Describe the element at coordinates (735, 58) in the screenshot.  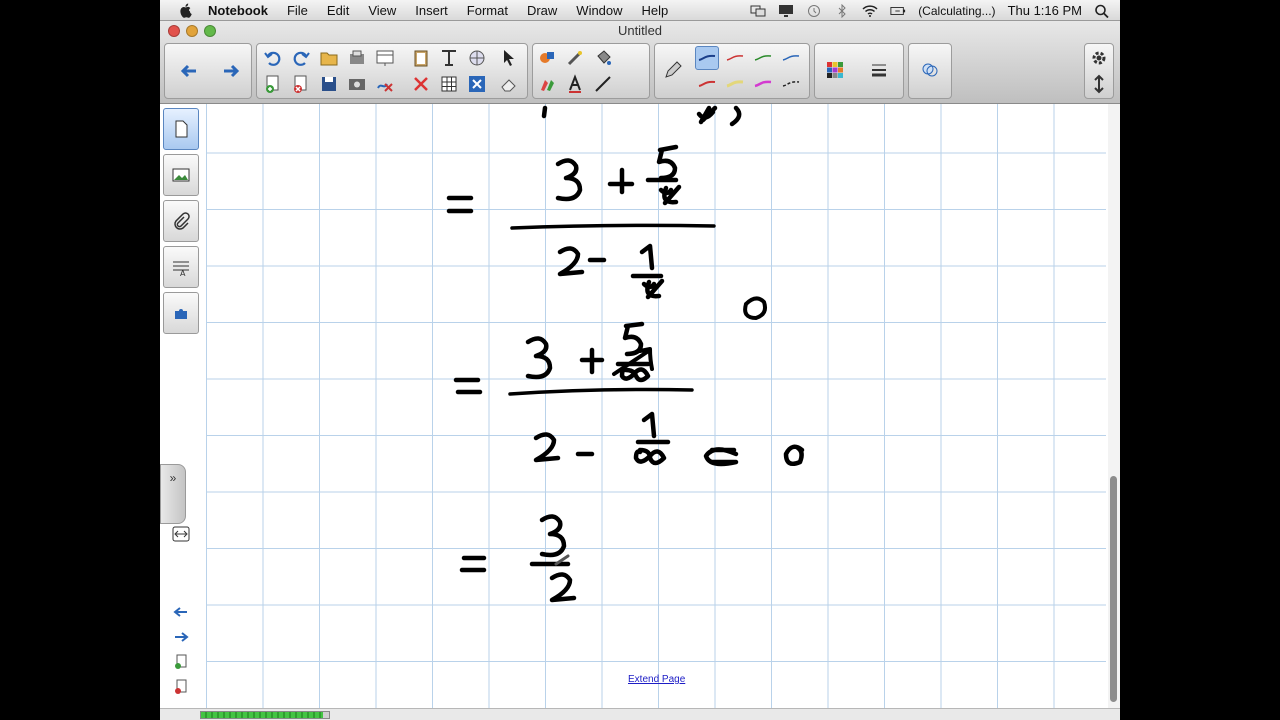
I see `pen-style-red` at that location.